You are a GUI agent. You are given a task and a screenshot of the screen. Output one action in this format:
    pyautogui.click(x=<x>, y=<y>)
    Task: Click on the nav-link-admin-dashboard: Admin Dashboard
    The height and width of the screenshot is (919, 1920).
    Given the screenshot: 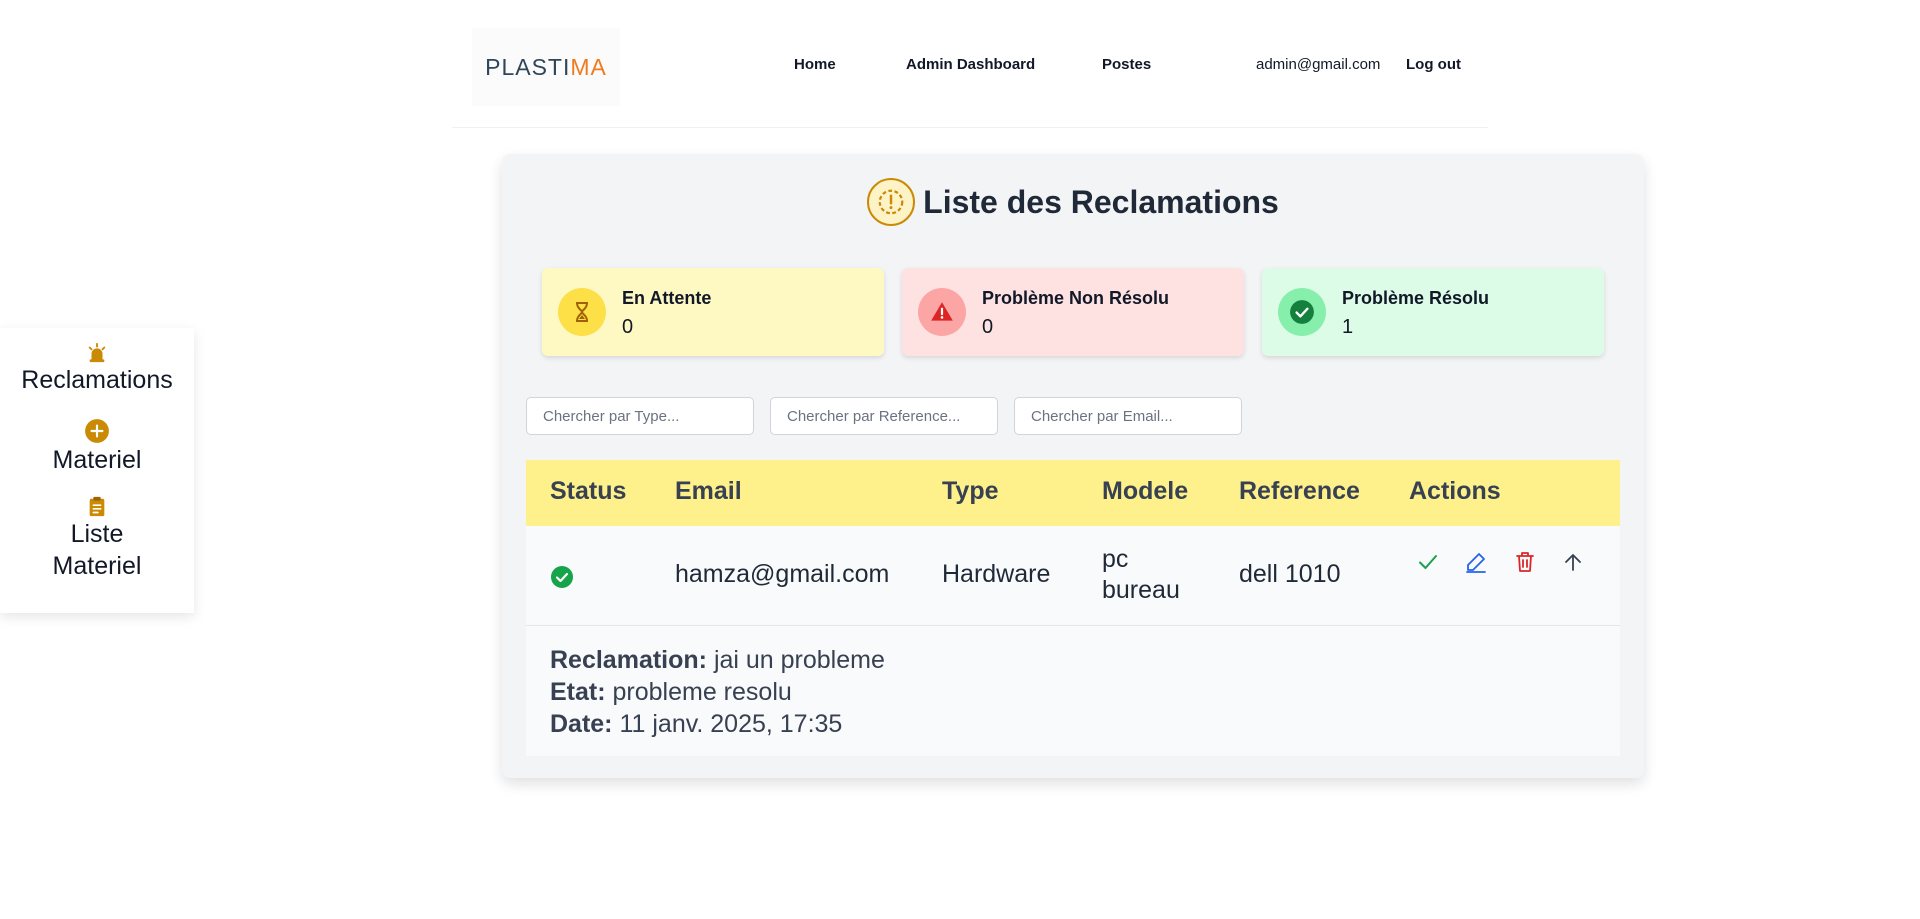 What is the action you would take?
    pyautogui.click(x=970, y=64)
    